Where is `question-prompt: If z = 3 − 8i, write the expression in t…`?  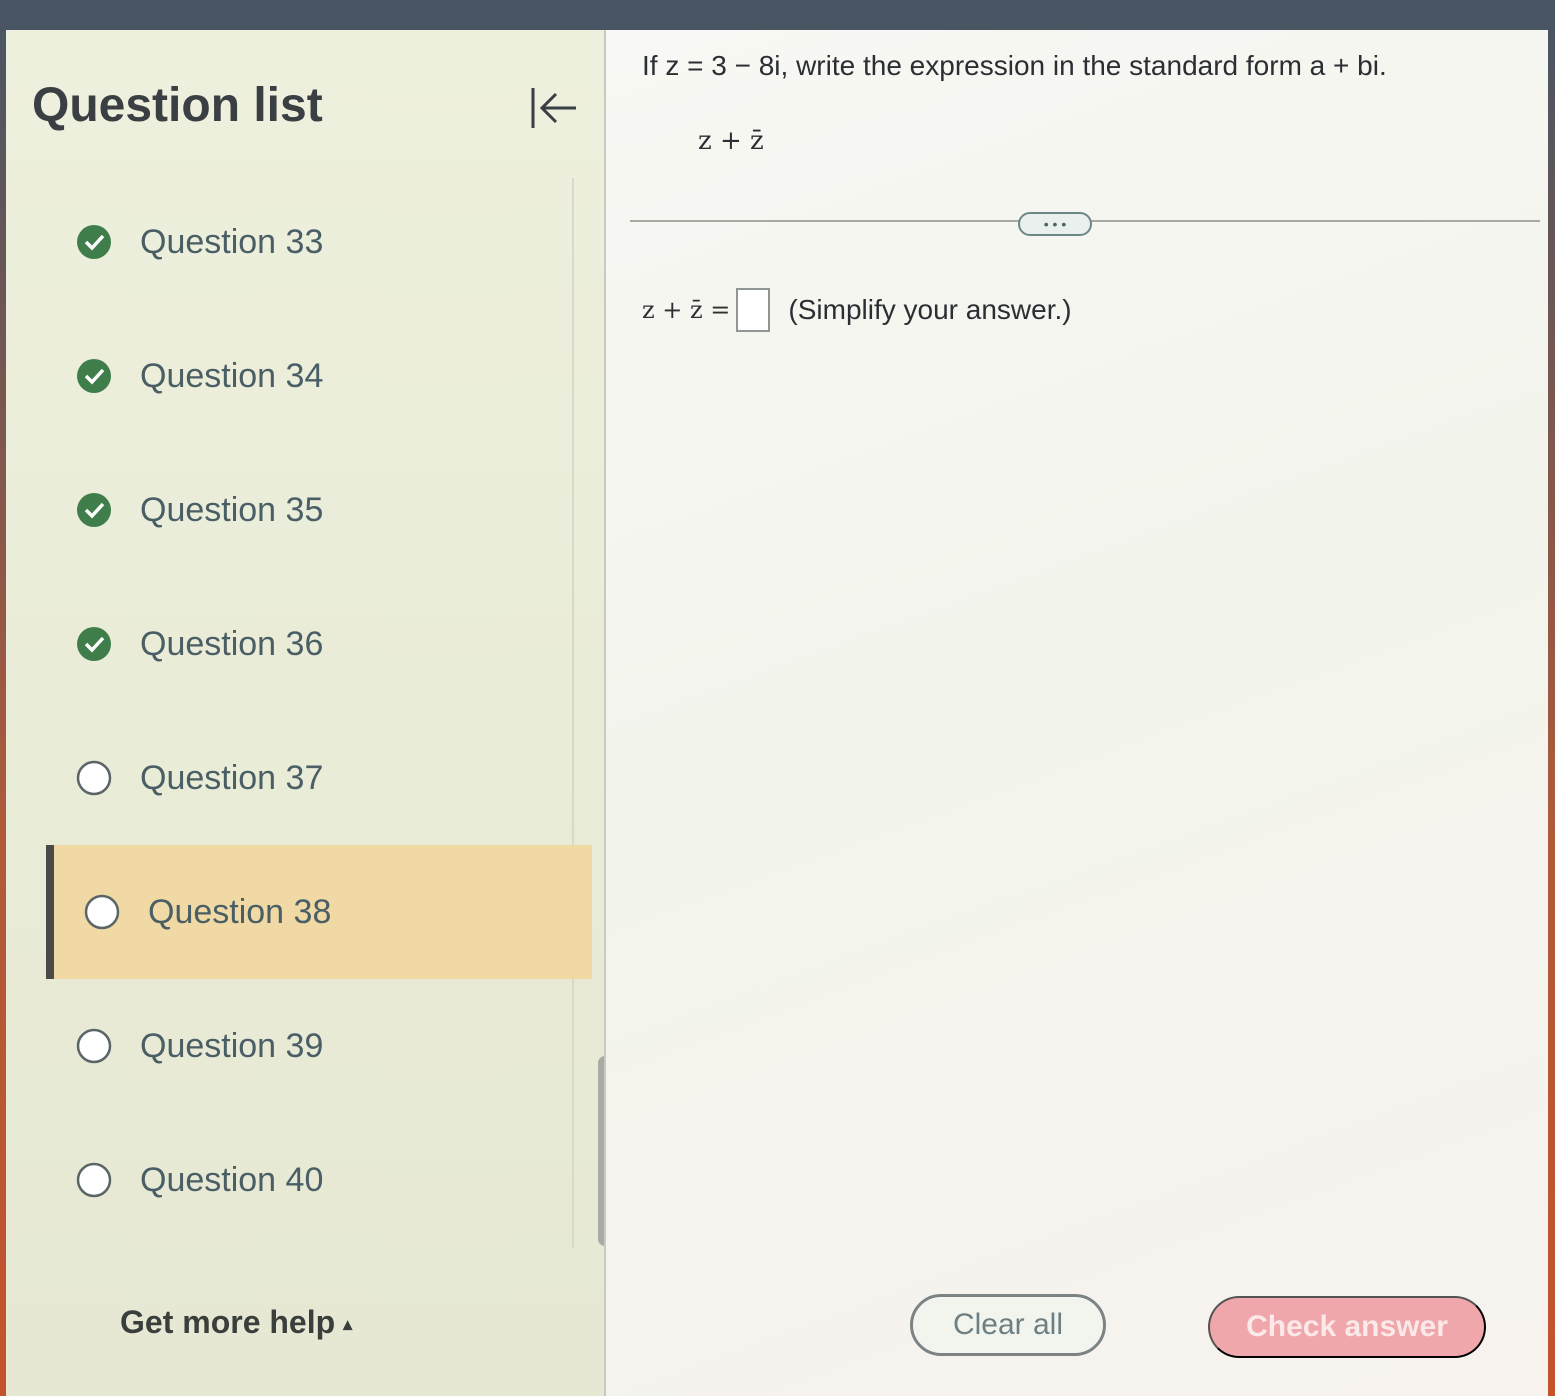 question-prompt: If z = 3 − 8i, write the expression in t… is located at coordinates (1014, 65).